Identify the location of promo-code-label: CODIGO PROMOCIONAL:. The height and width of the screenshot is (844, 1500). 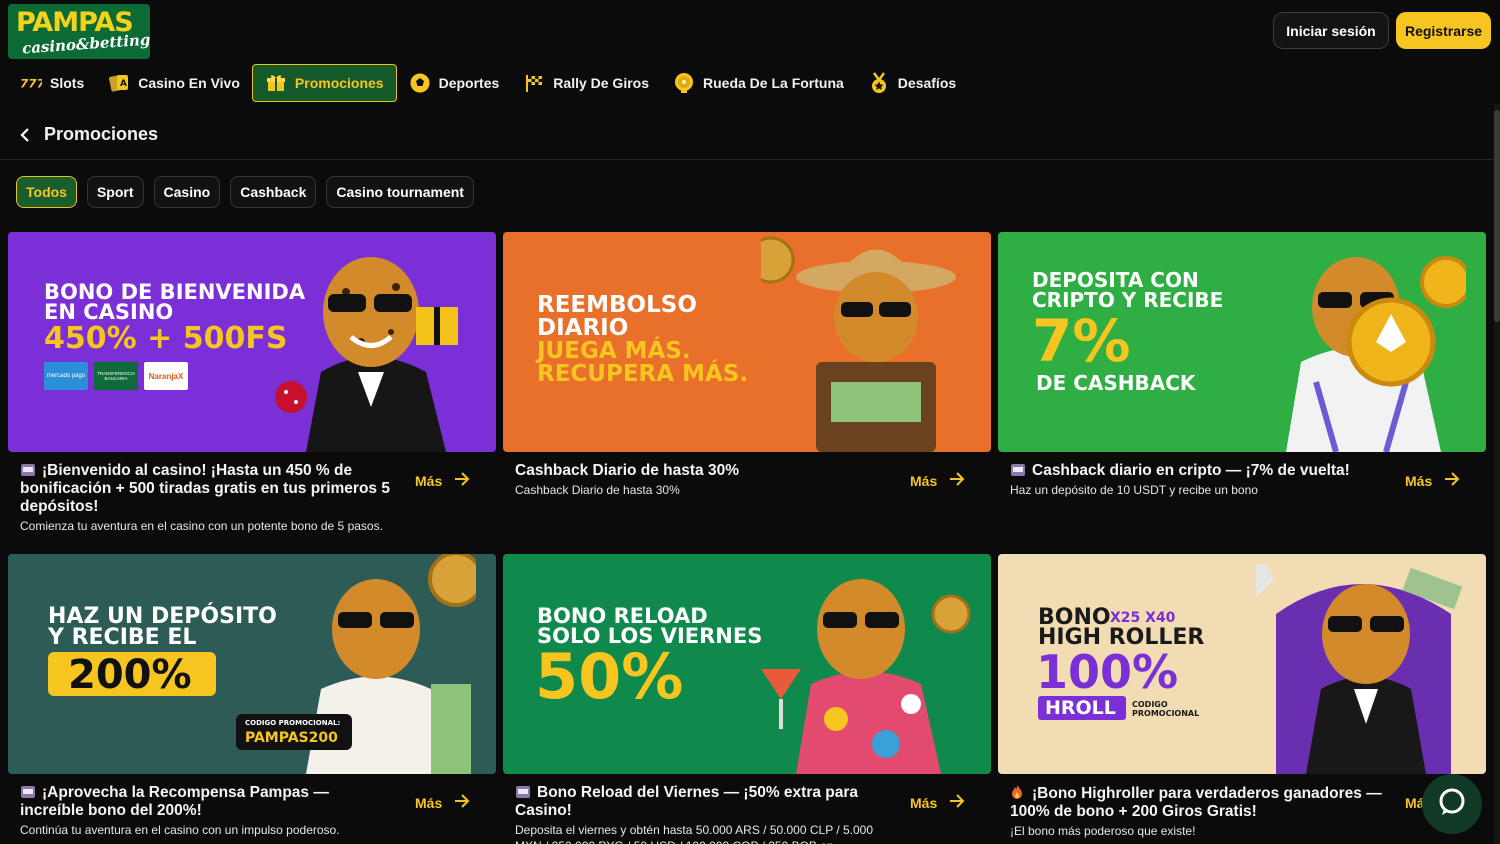
(293, 723).